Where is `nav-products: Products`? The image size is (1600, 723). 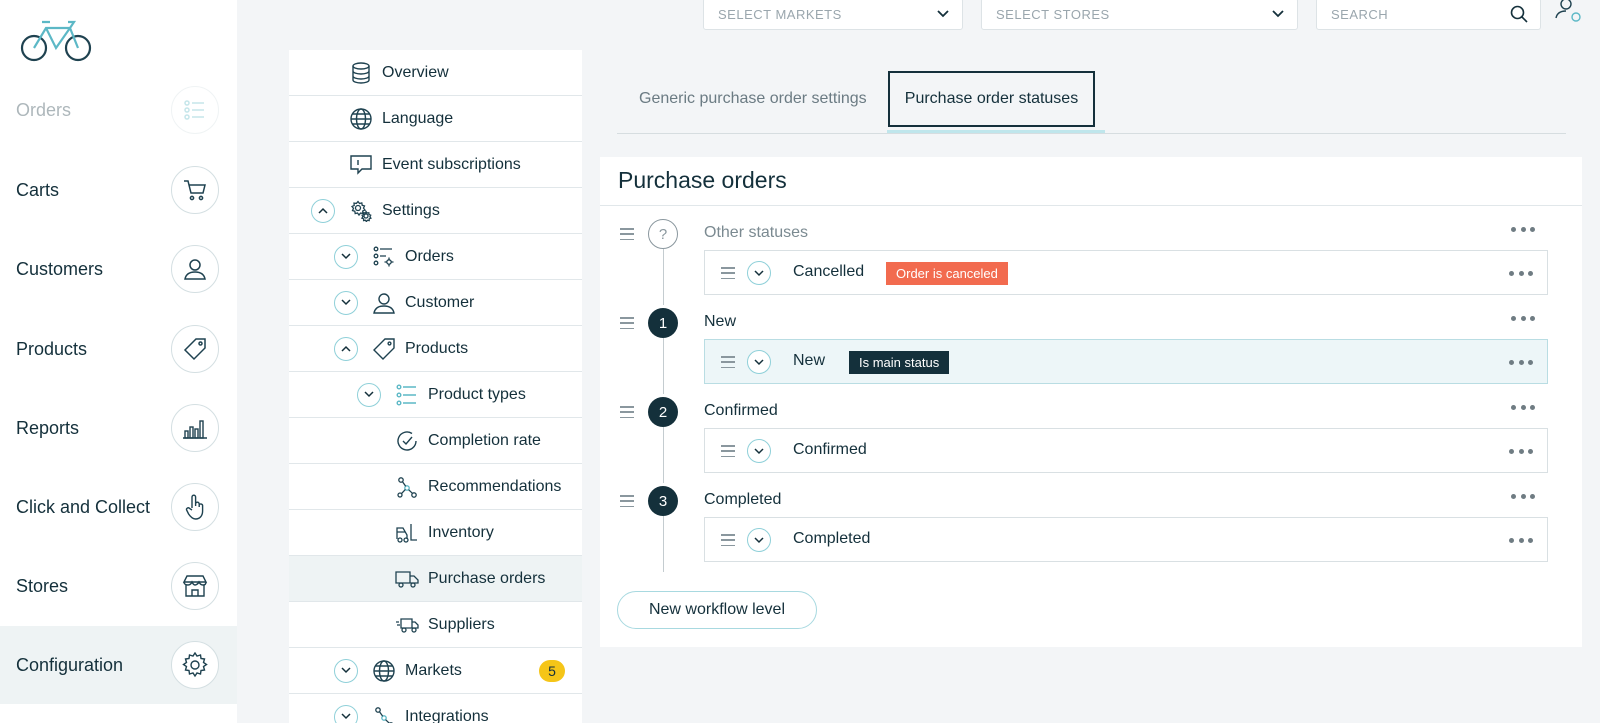
nav-products: Products is located at coordinates (118, 349).